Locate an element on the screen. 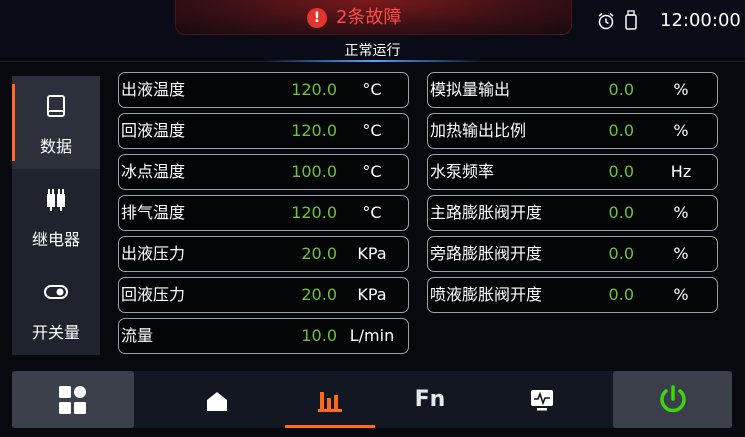  sidebar-item-label: 开关量 is located at coordinates (55, 332).